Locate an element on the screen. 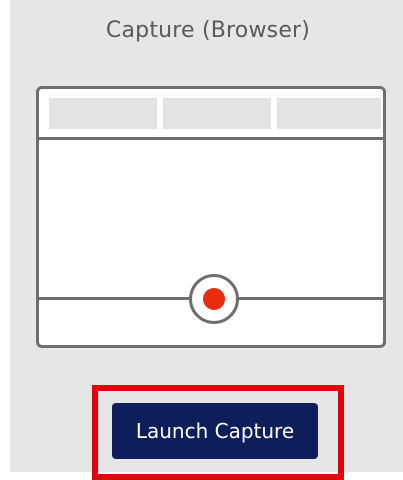 Image resolution: width=403 pixels, height=480 pixels. panel-title: Capture (Browser) is located at coordinates (208, 30).